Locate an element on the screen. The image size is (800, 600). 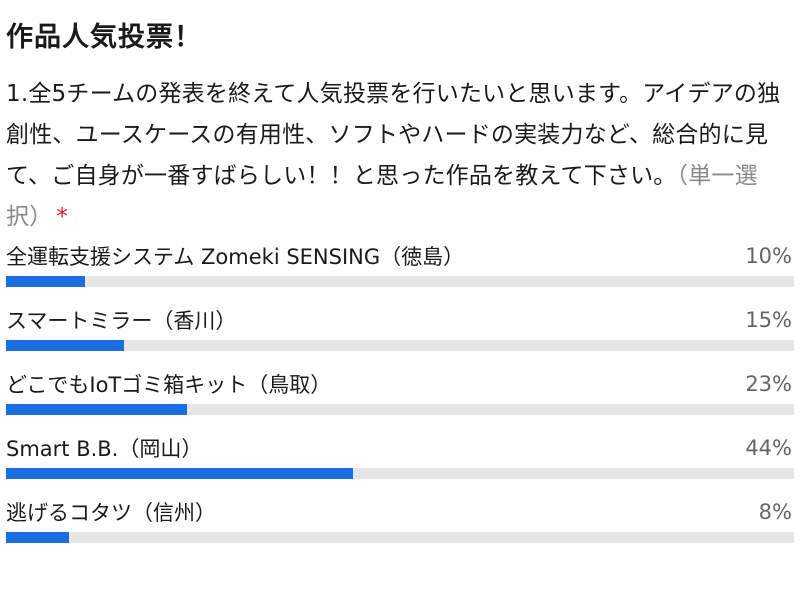
option-percent: 8% is located at coordinates (775, 512).